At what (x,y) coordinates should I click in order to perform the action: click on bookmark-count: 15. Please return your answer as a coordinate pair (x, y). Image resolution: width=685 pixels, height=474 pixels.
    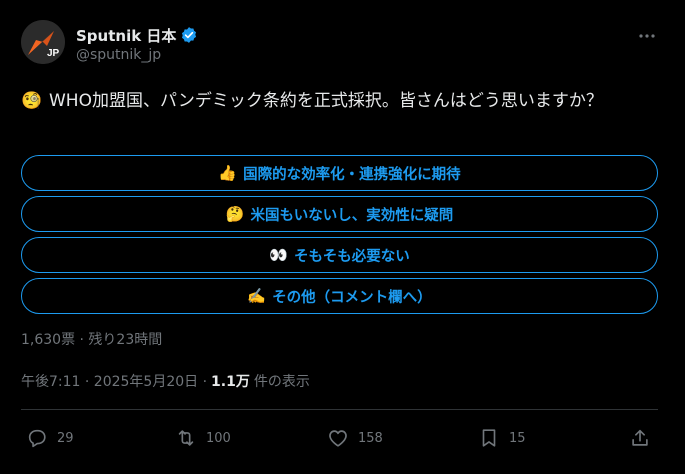
    Looking at the image, I should click on (517, 438).